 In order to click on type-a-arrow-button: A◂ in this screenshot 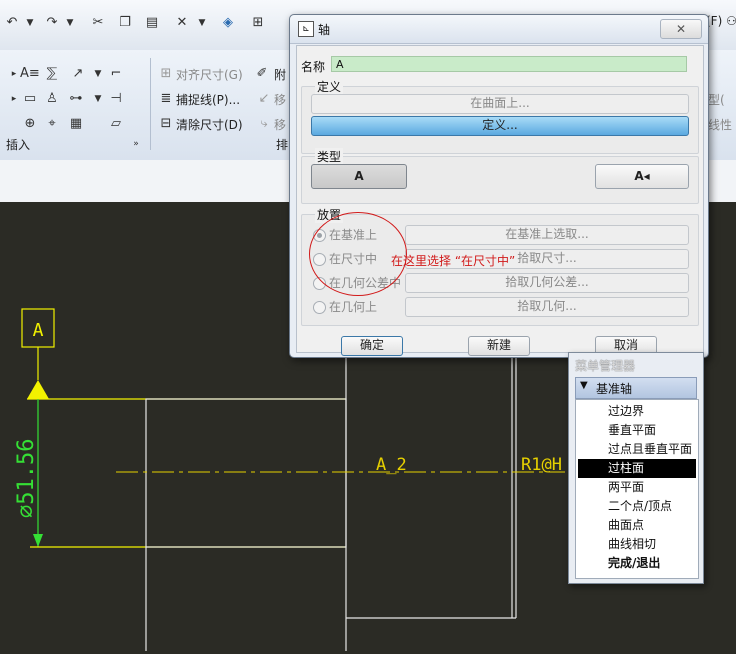, I will do `click(642, 176)`.